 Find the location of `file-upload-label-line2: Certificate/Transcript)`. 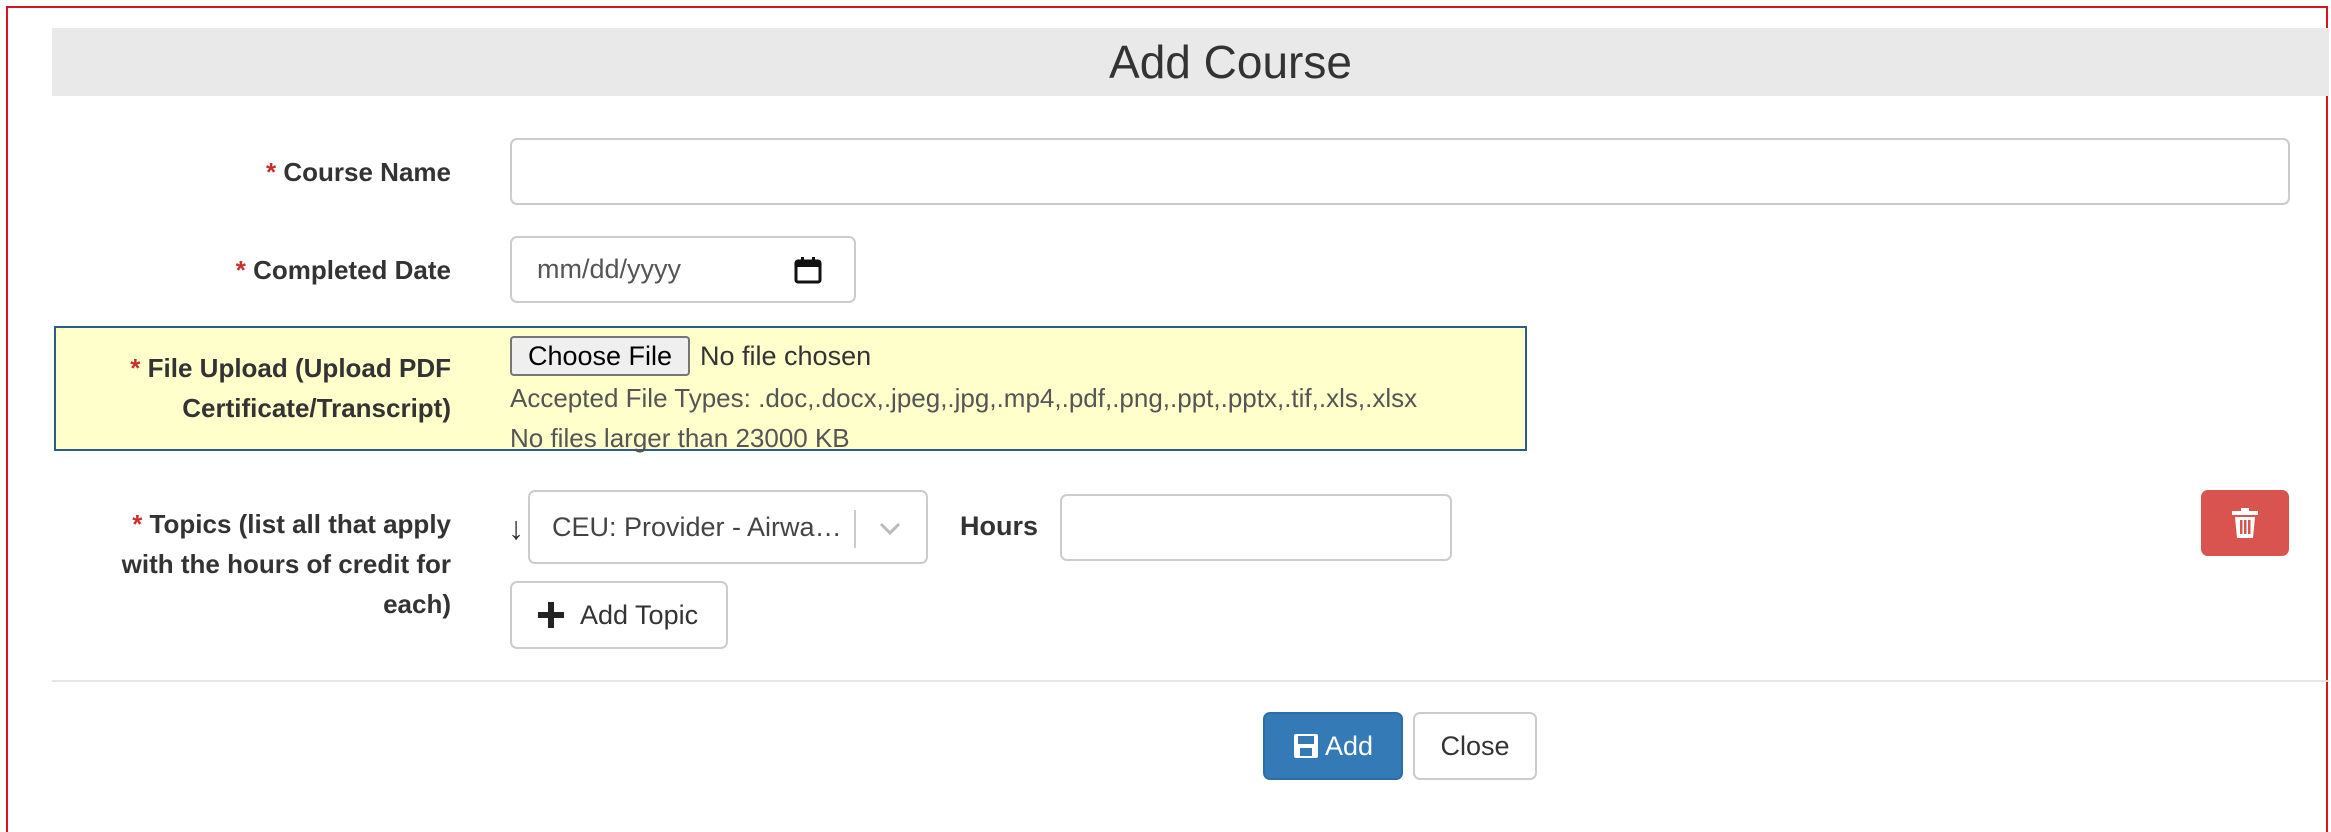

file-upload-label-line2: Certificate/Transcript) is located at coordinates (316, 408).